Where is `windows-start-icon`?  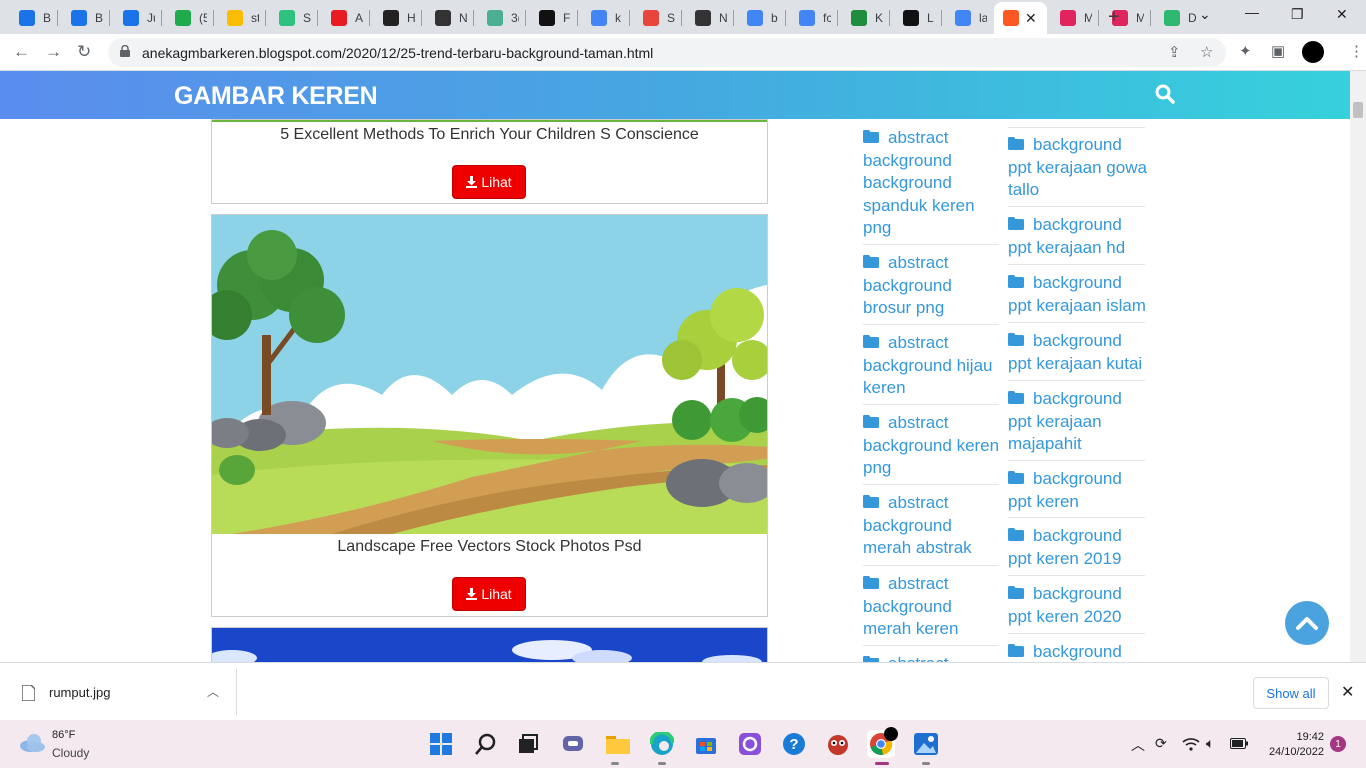 windows-start-icon is located at coordinates (441, 744).